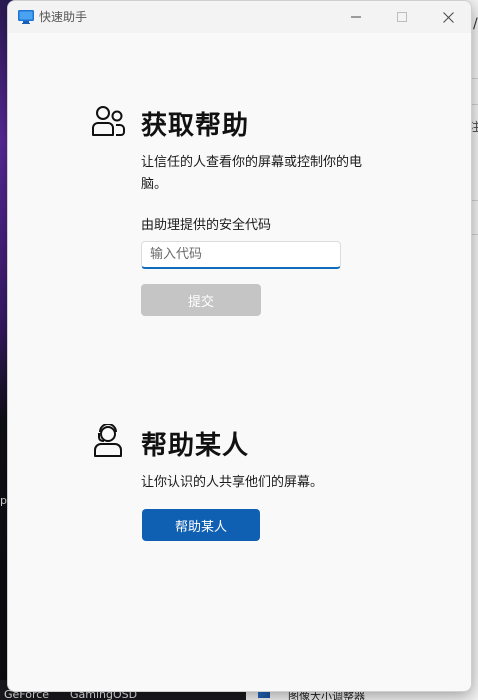 The height and width of the screenshot is (700, 478). I want to click on help-someone-description: 让你认识的人共享他们的屏幕。, so click(232, 482).